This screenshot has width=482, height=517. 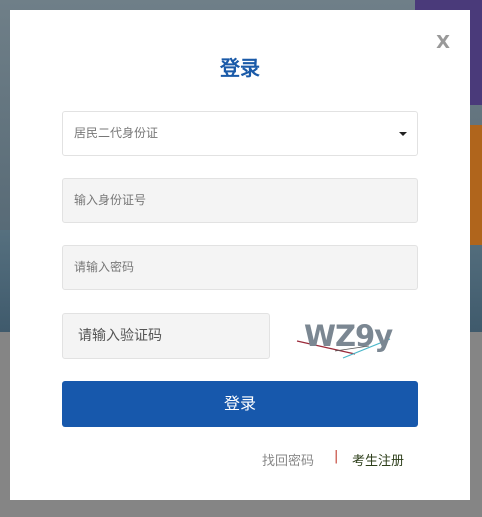 What do you see at coordinates (120, 336) in the screenshot?
I see `captcha-placeholder: 请输入验证码` at bounding box center [120, 336].